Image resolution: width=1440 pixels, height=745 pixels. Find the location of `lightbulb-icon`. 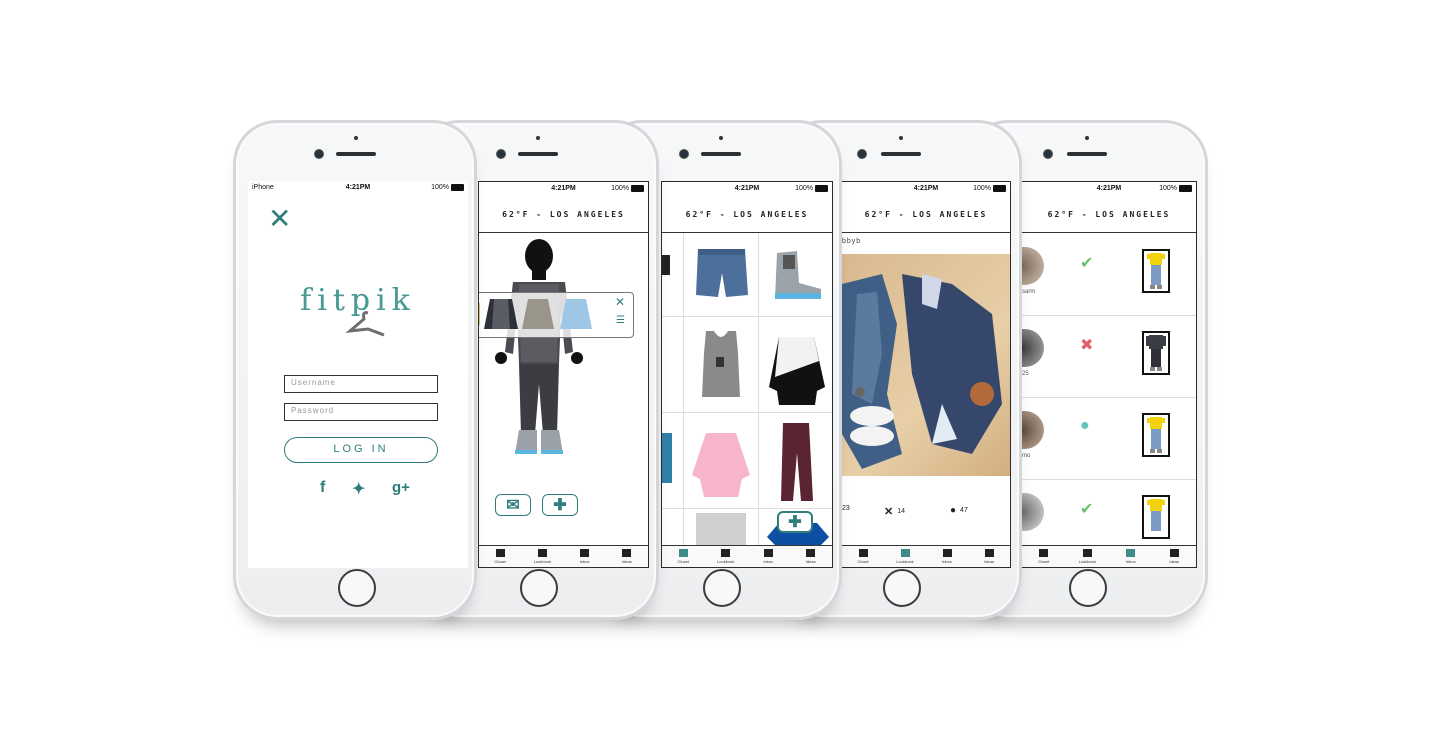

lightbulb-icon is located at coordinates (989, 553).